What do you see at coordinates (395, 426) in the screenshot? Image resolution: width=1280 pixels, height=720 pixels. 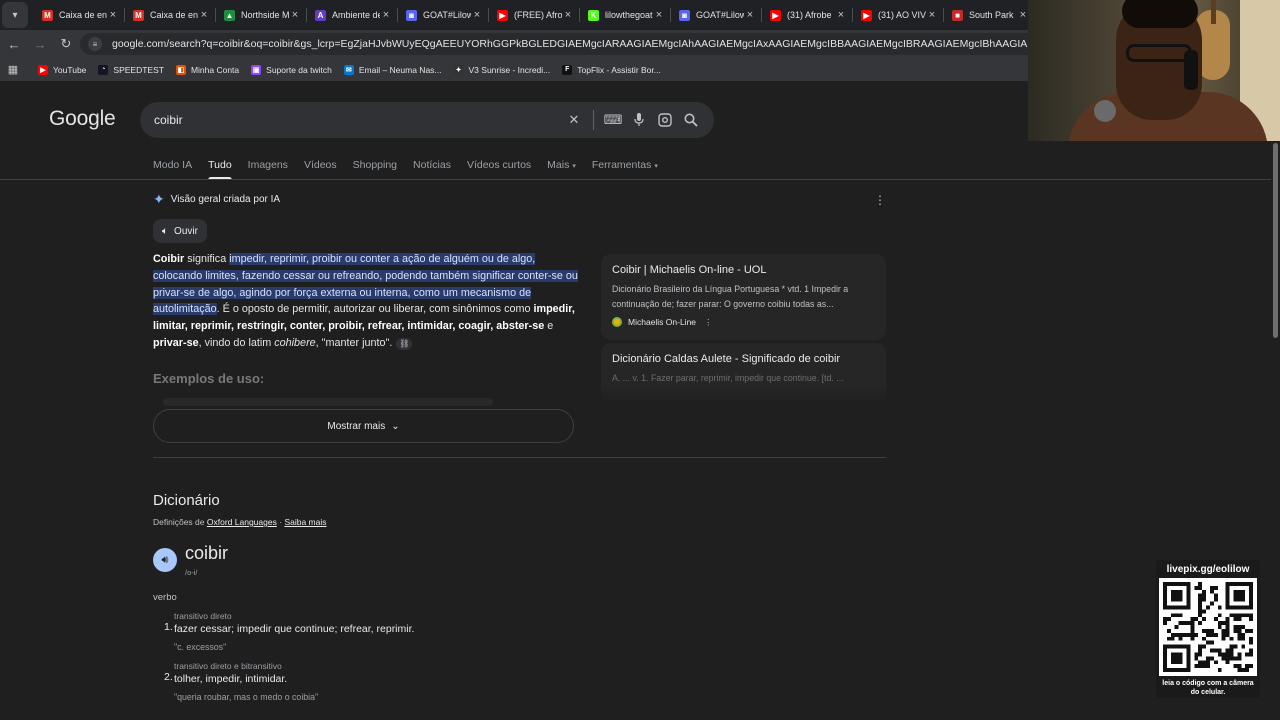 I see `chevron-down-icon: ⌄` at bounding box center [395, 426].